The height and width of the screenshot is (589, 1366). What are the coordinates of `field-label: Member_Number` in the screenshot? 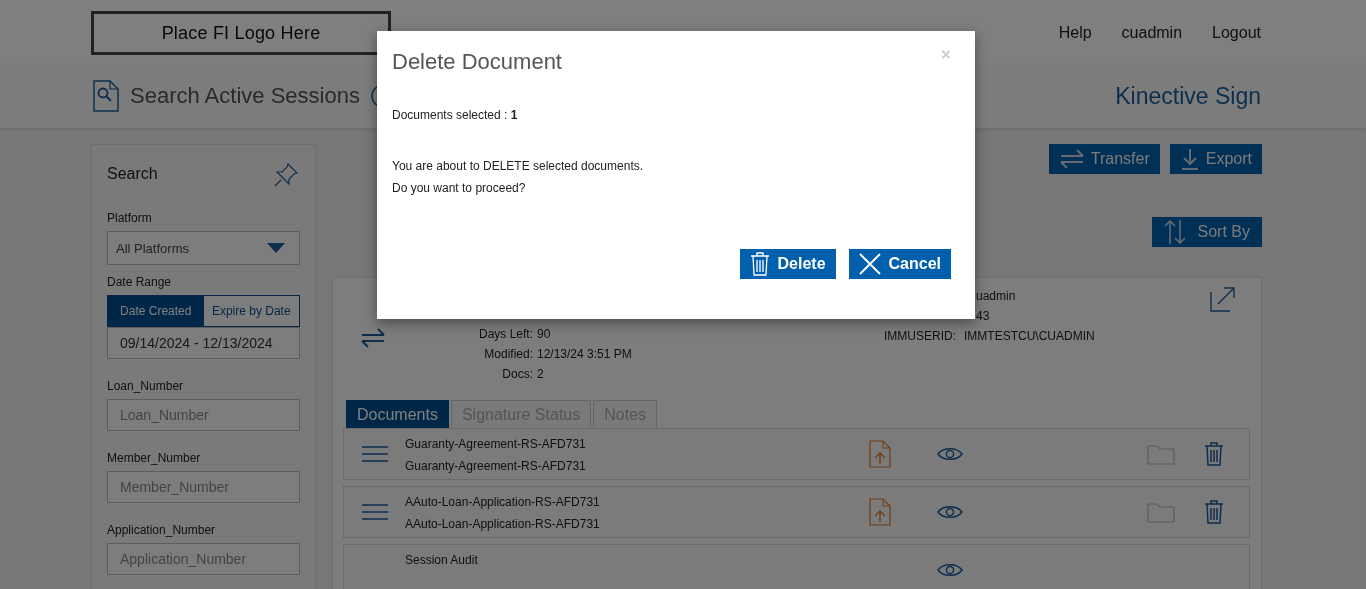 It's located at (154, 458).